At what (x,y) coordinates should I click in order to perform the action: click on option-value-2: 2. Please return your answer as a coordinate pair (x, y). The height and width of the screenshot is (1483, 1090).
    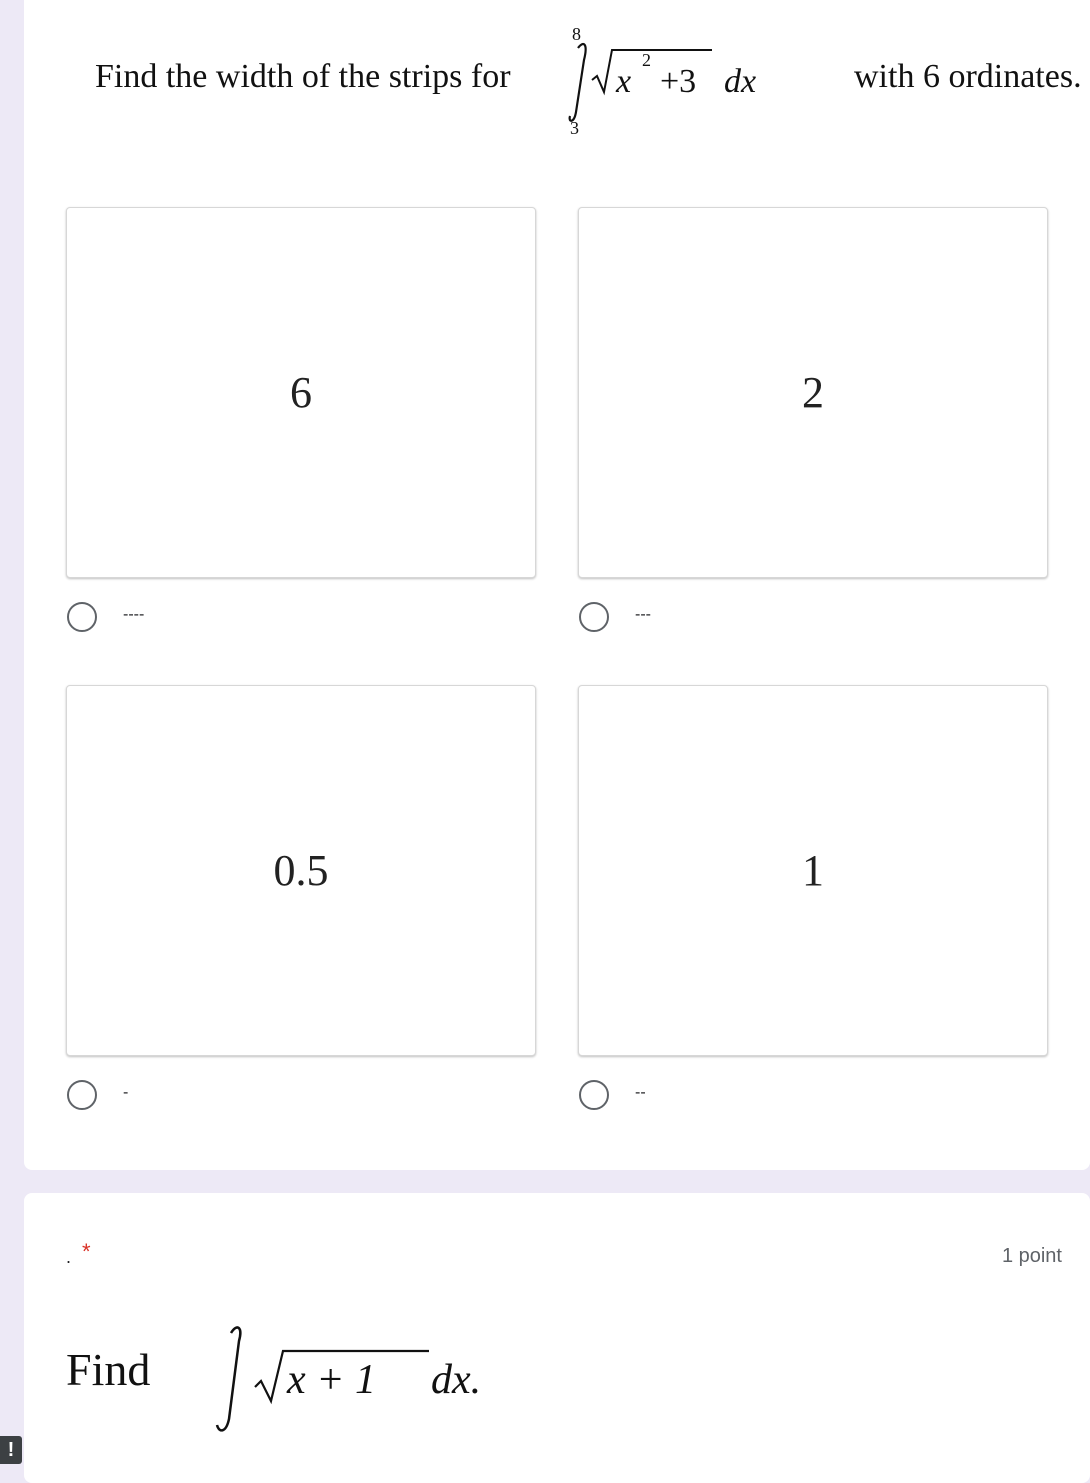
    Looking at the image, I should click on (813, 392).